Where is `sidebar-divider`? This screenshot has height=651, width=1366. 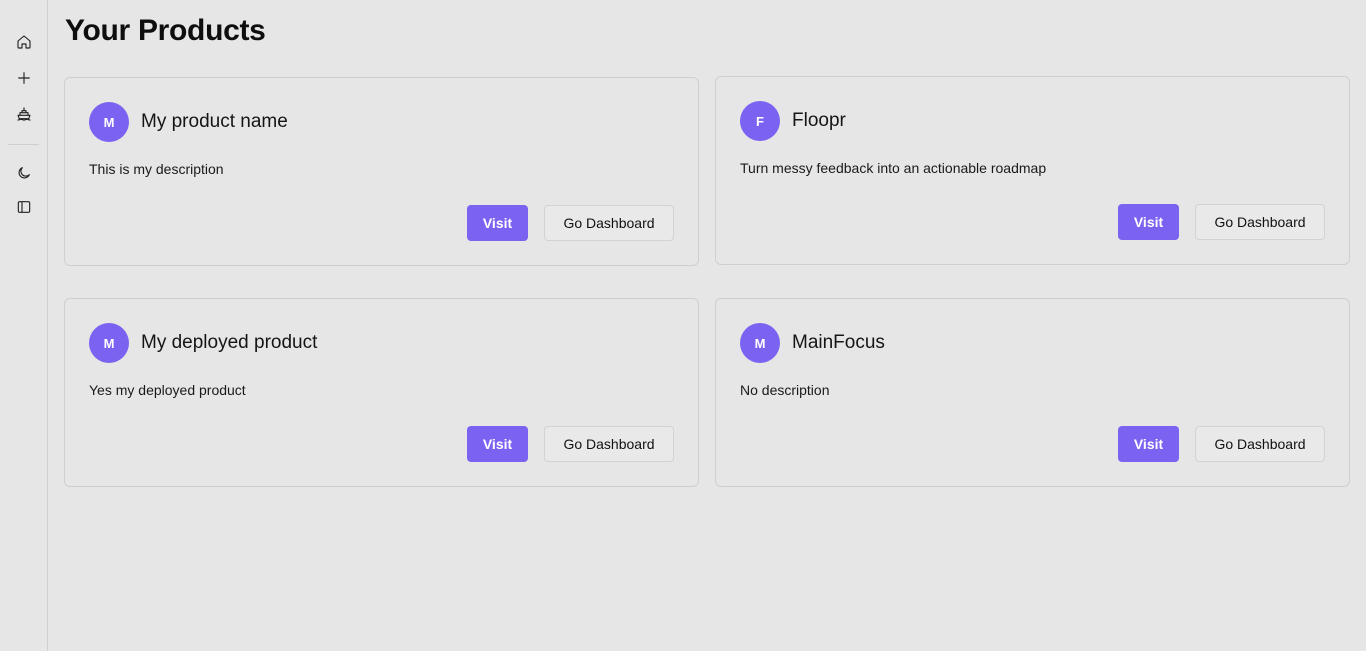 sidebar-divider is located at coordinates (23, 144).